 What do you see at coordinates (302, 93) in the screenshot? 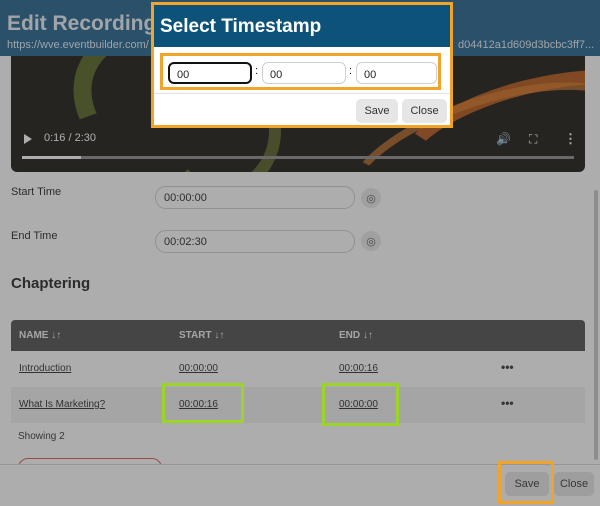
I see `popup-divider` at bounding box center [302, 93].